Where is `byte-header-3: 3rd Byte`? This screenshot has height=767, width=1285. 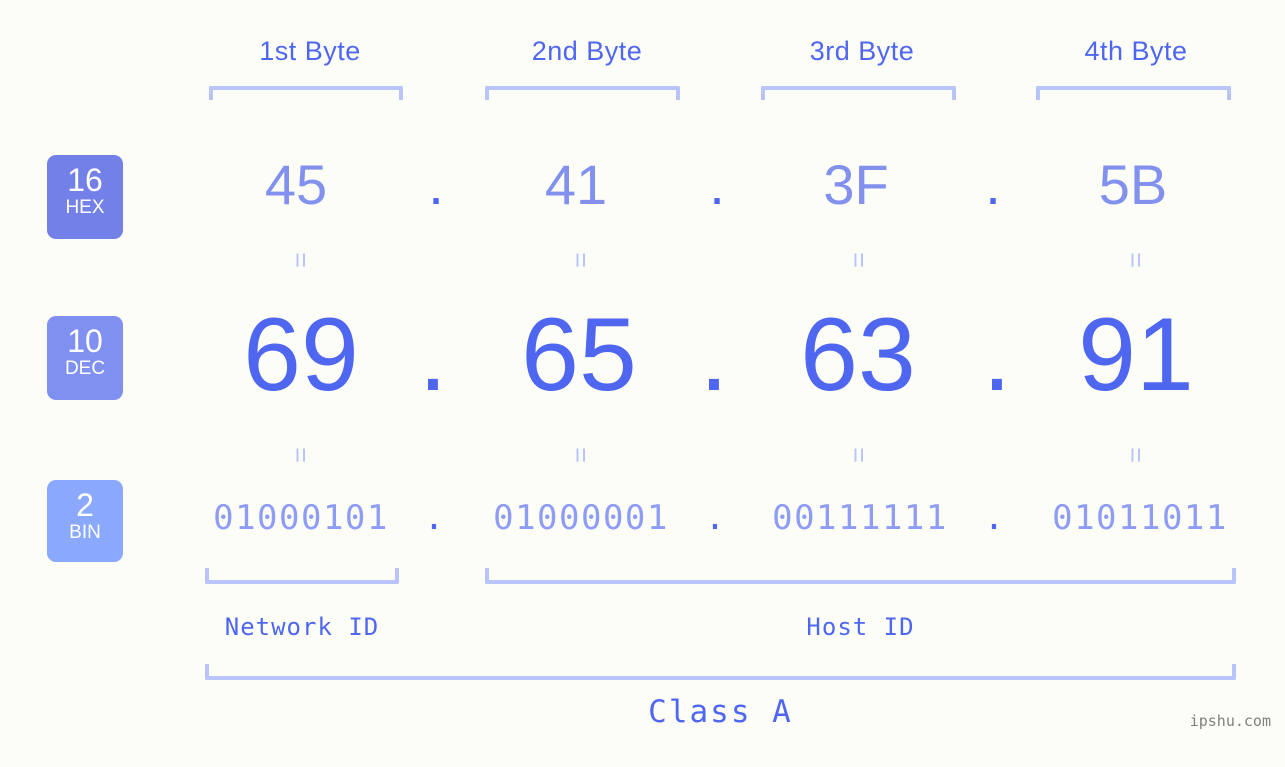 byte-header-3: 3rd Byte is located at coordinates (862, 51).